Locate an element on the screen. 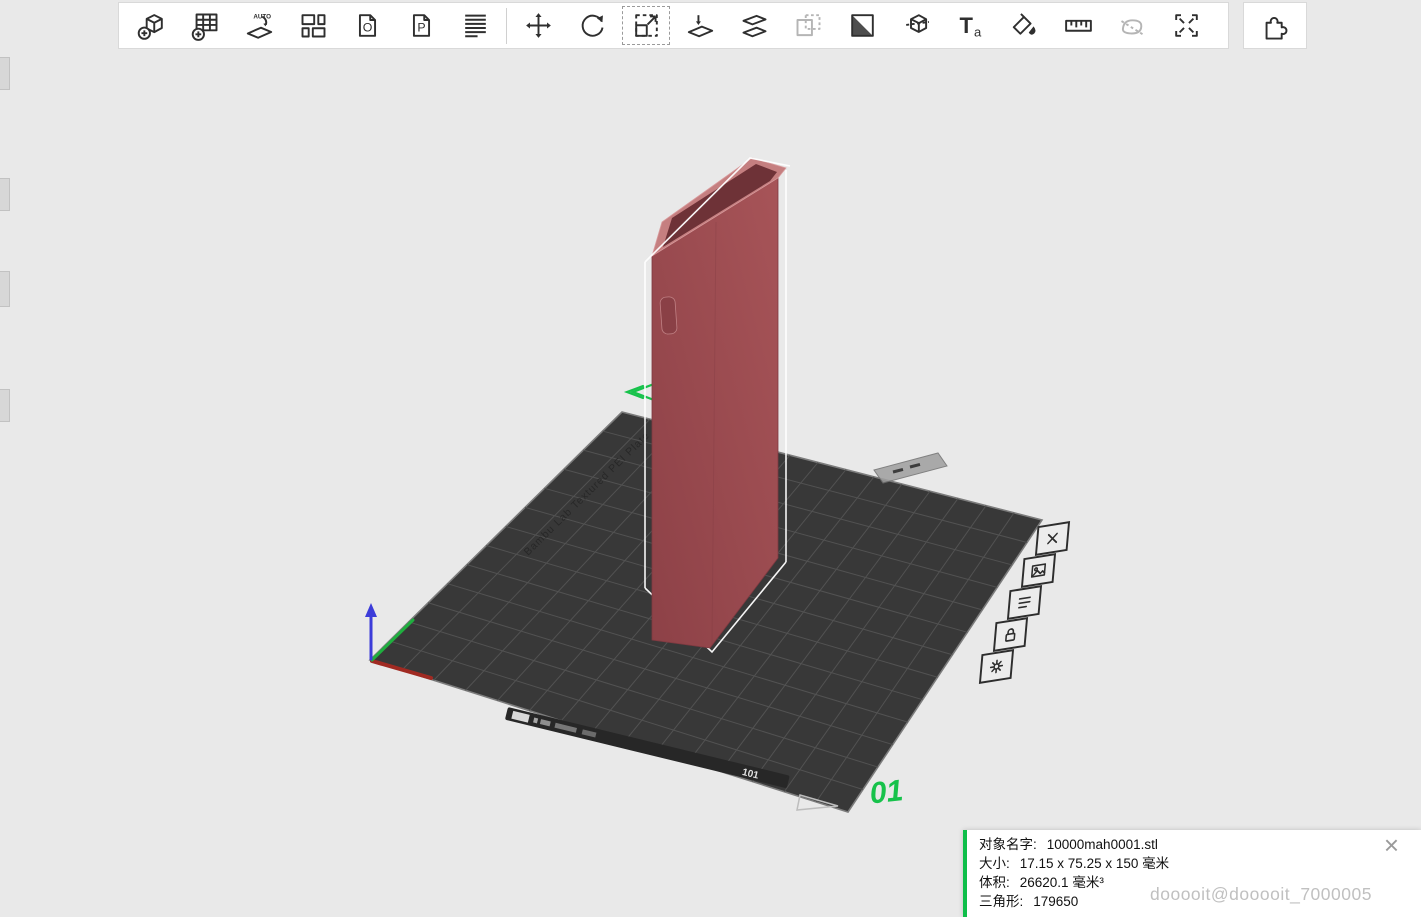 The image size is (1421, 917). toolbar-divider is located at coordinates (506, 25).